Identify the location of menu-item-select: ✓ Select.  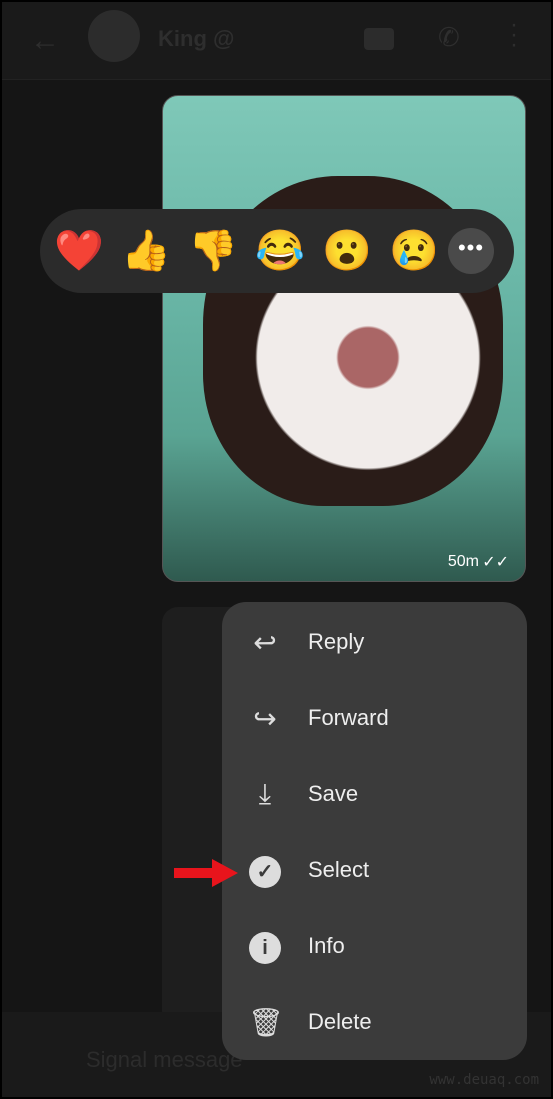
(374, 870).